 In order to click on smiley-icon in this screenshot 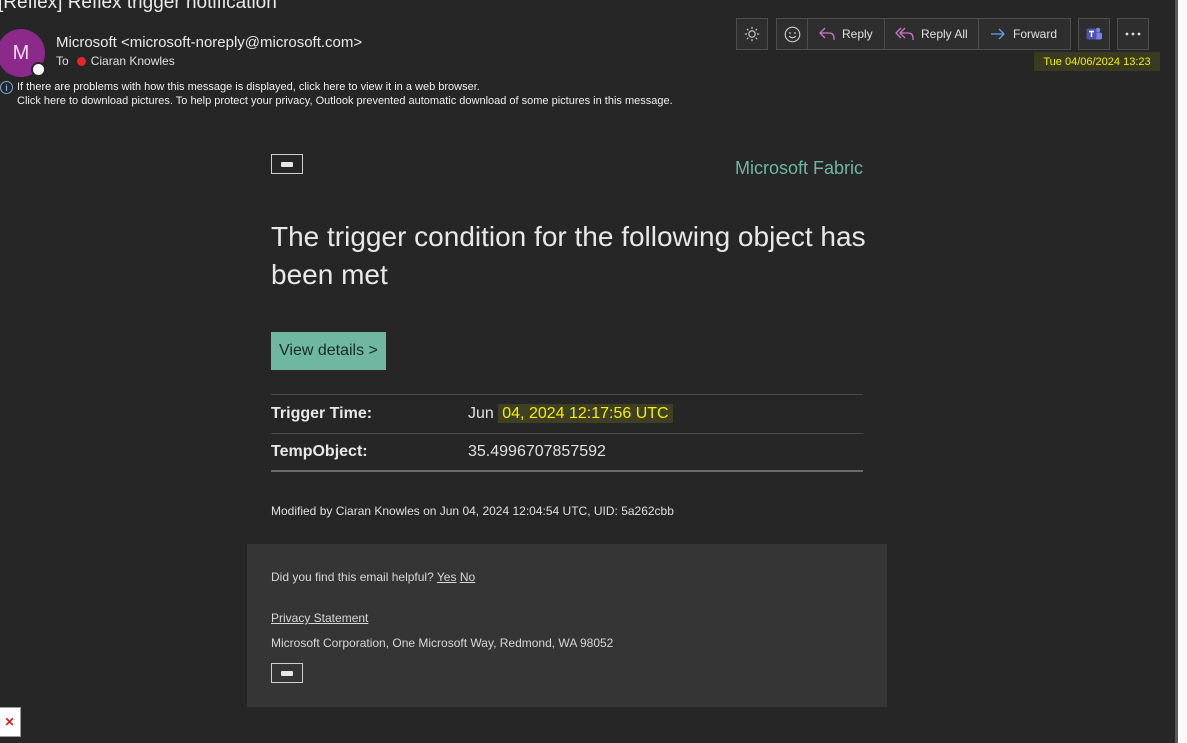, I will do `click(792, 34)`.